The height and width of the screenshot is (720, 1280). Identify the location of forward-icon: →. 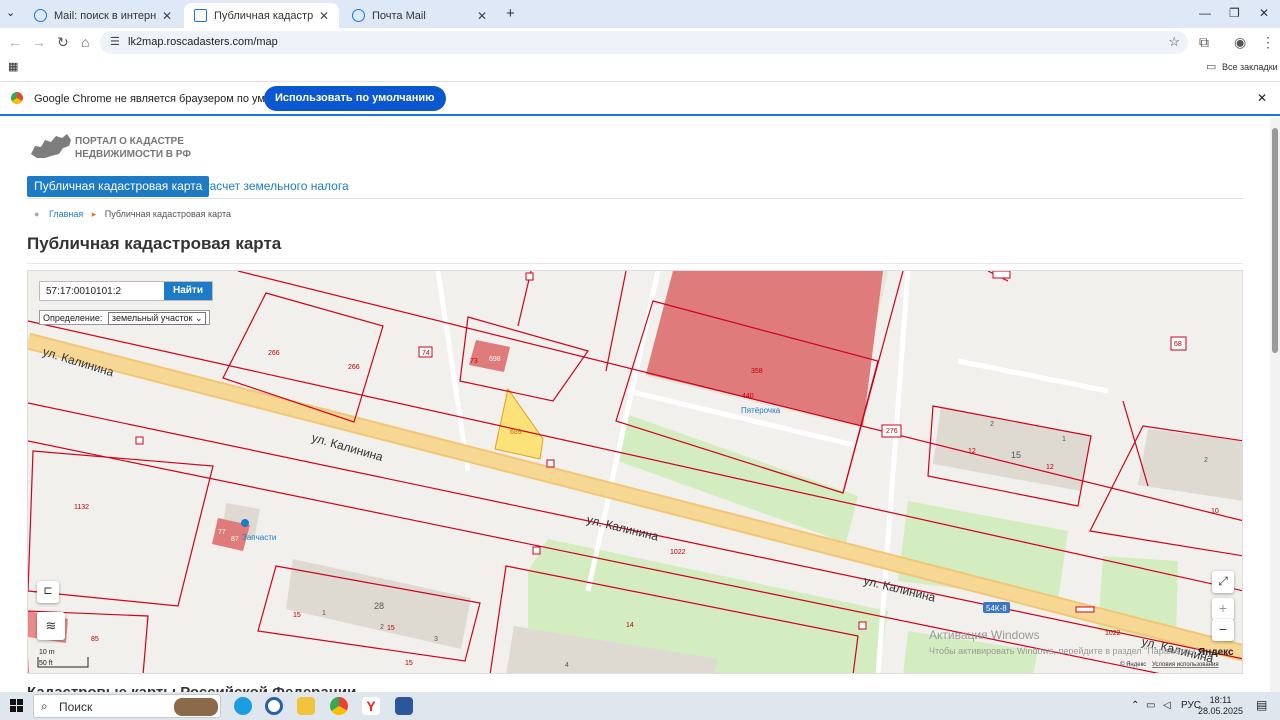
(39, 42).